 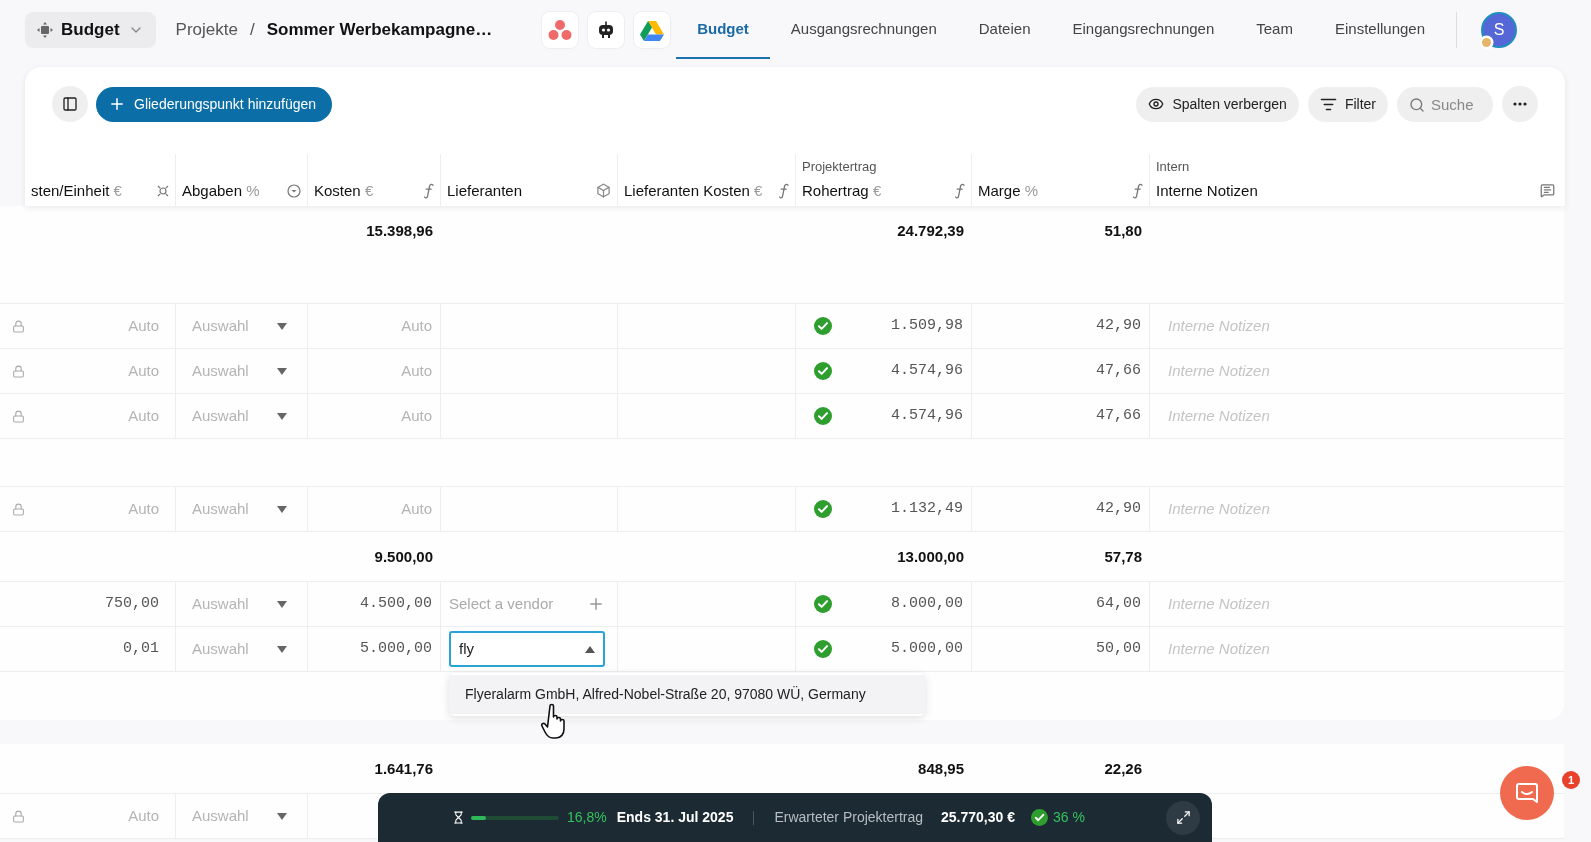 I want to click on move-icon, so click(x=45, y=30).